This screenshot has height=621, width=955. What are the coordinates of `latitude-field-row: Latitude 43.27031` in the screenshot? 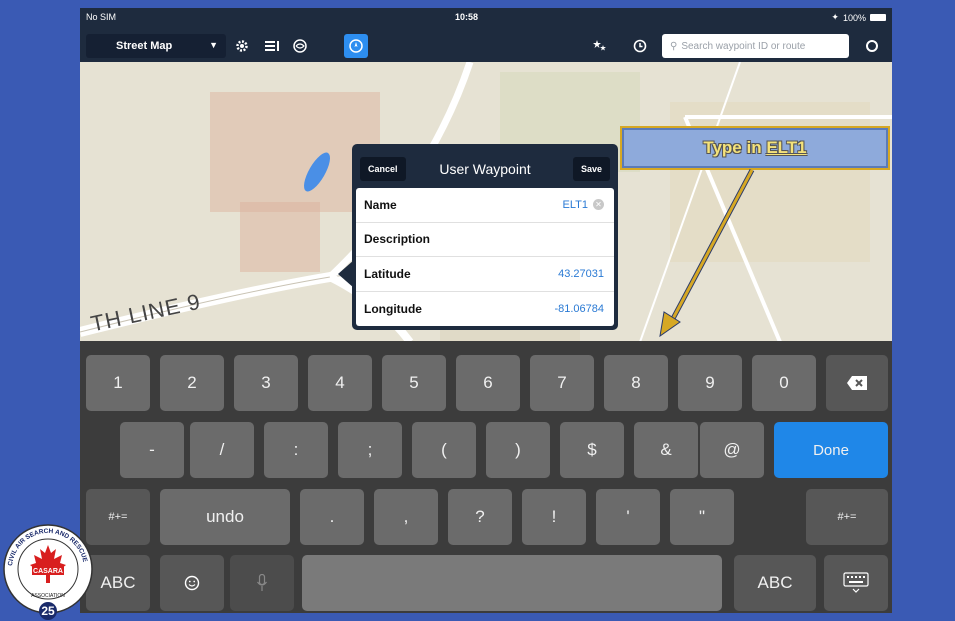 It's located at (485, 274).